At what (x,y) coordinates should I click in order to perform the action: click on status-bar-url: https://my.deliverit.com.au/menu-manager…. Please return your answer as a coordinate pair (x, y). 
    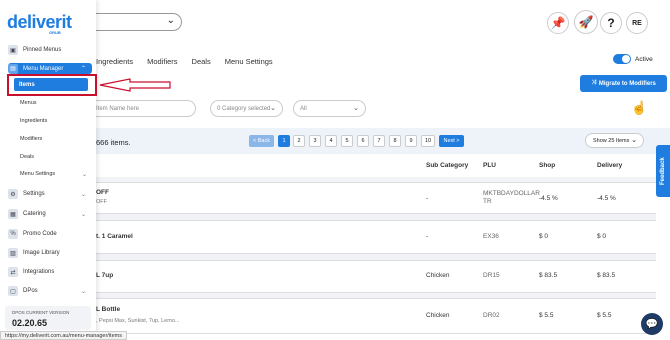
    Looking at the image, I should click on (63, 335).